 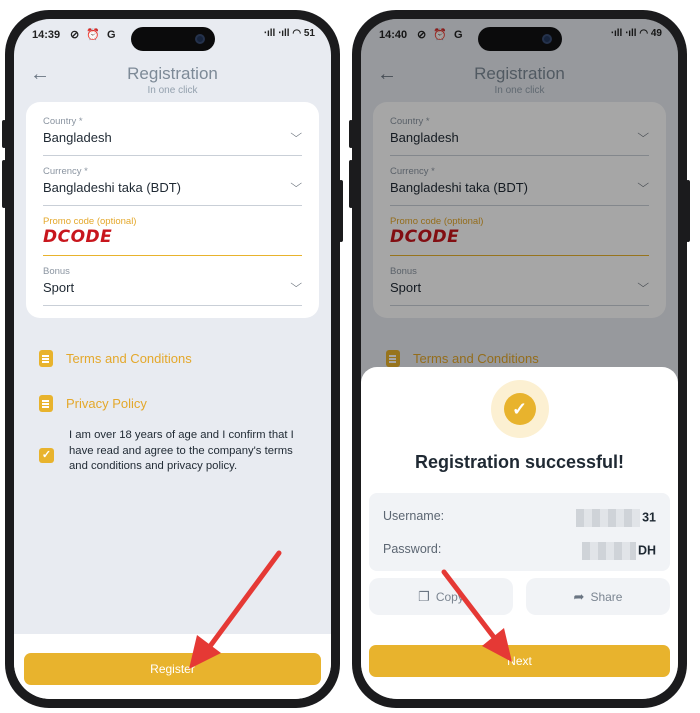 I want to click on username-label: Username:, so click(x=414, y=516).